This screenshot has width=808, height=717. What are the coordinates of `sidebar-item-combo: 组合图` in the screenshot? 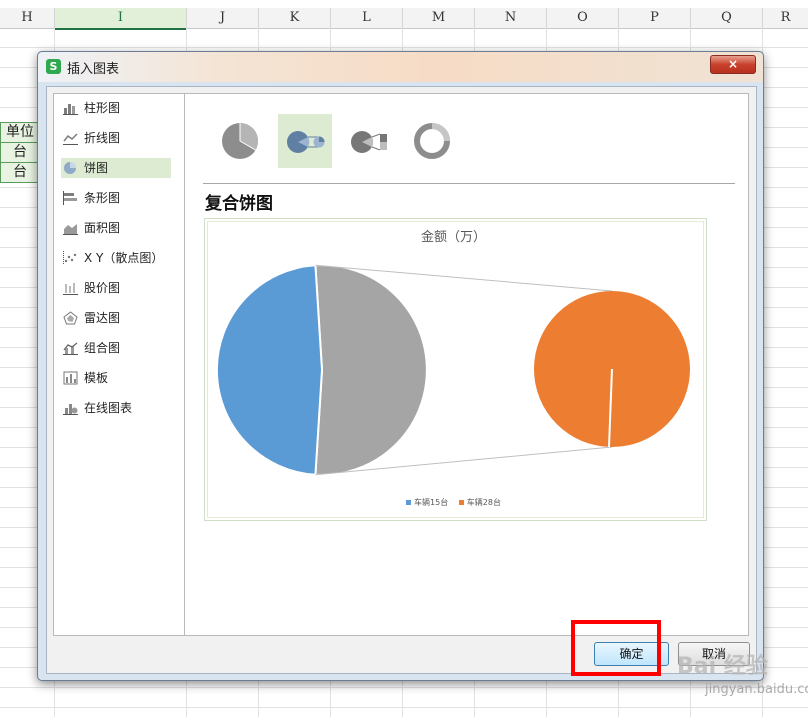 It's located at (116, 348).